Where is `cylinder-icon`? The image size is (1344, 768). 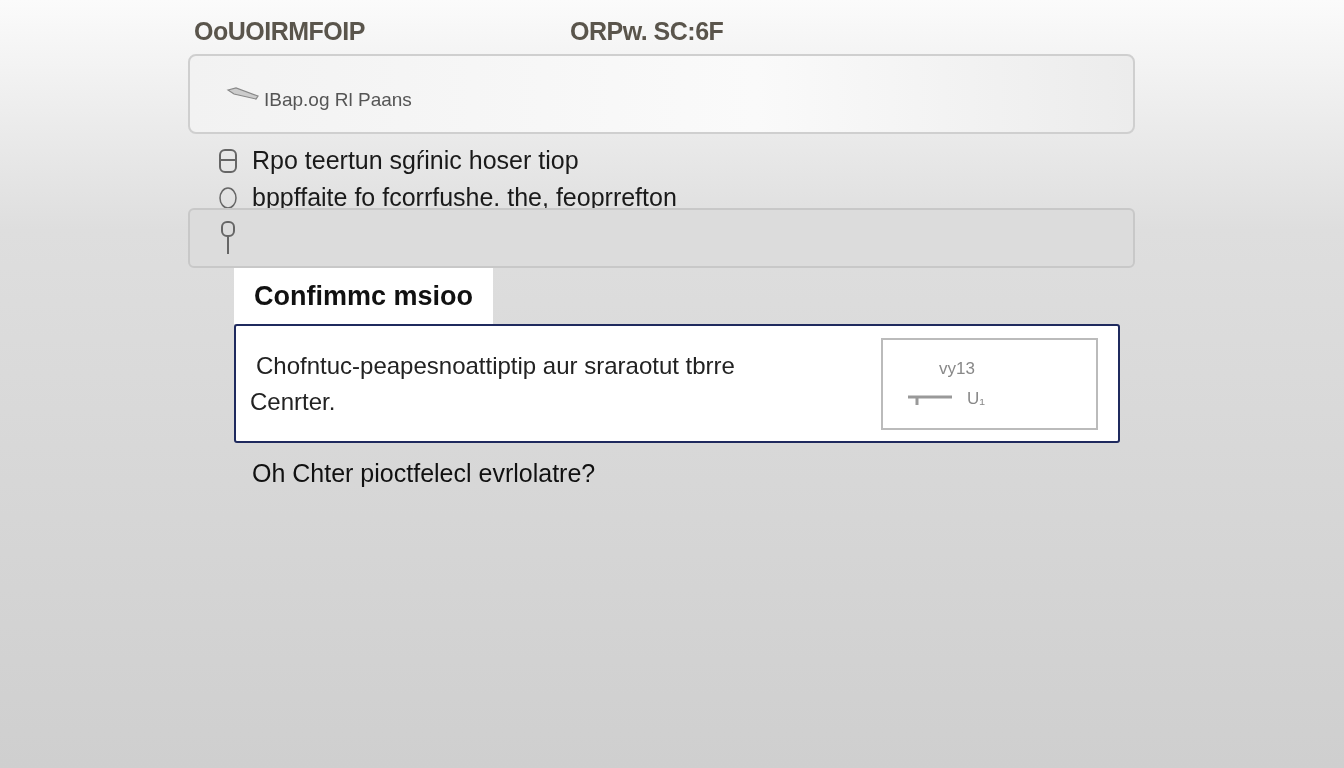
cylinder-icon is located at coordinates (228, 160).